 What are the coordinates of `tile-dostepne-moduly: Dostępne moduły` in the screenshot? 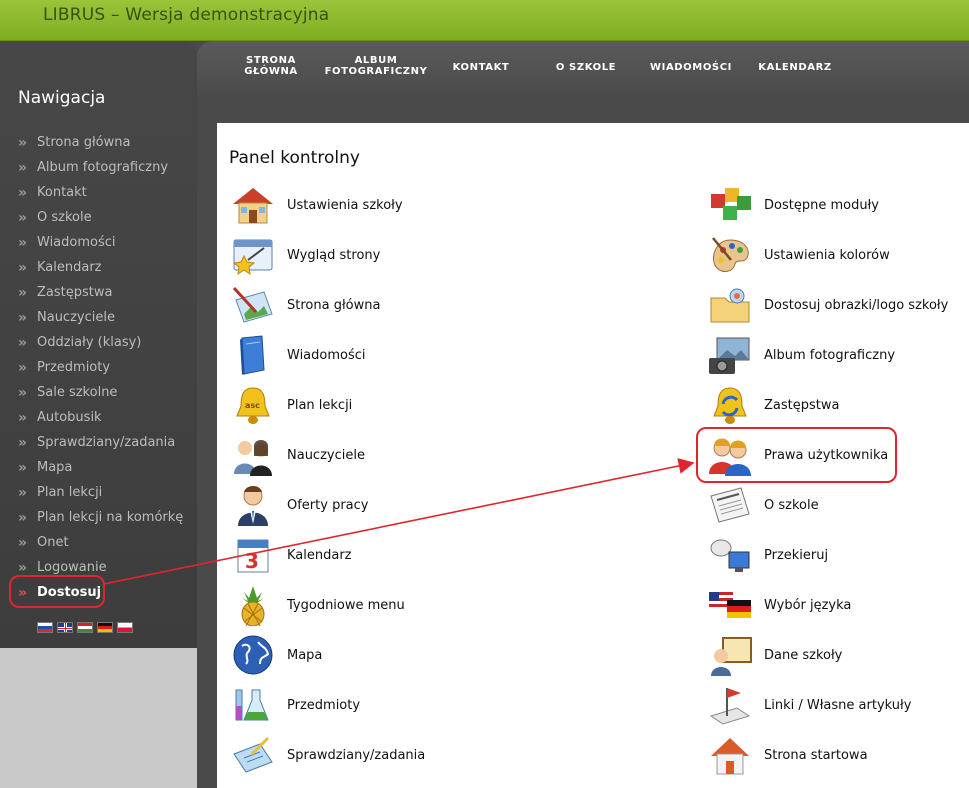 It's located at (792, 205).